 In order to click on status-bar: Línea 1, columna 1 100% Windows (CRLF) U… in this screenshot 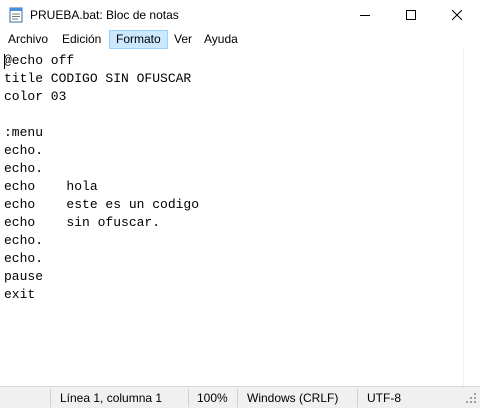, I will do `click(240, 397)`.